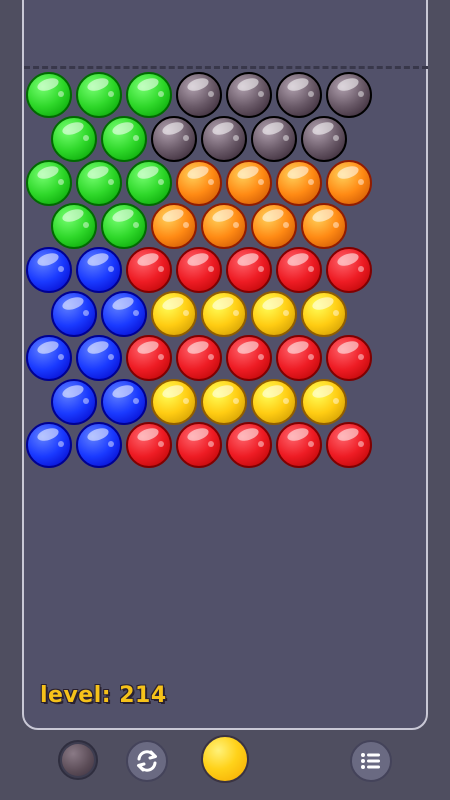 This screenshot has height=800, width=450. I want to click on next-bubble-preview, so click(78, 760).